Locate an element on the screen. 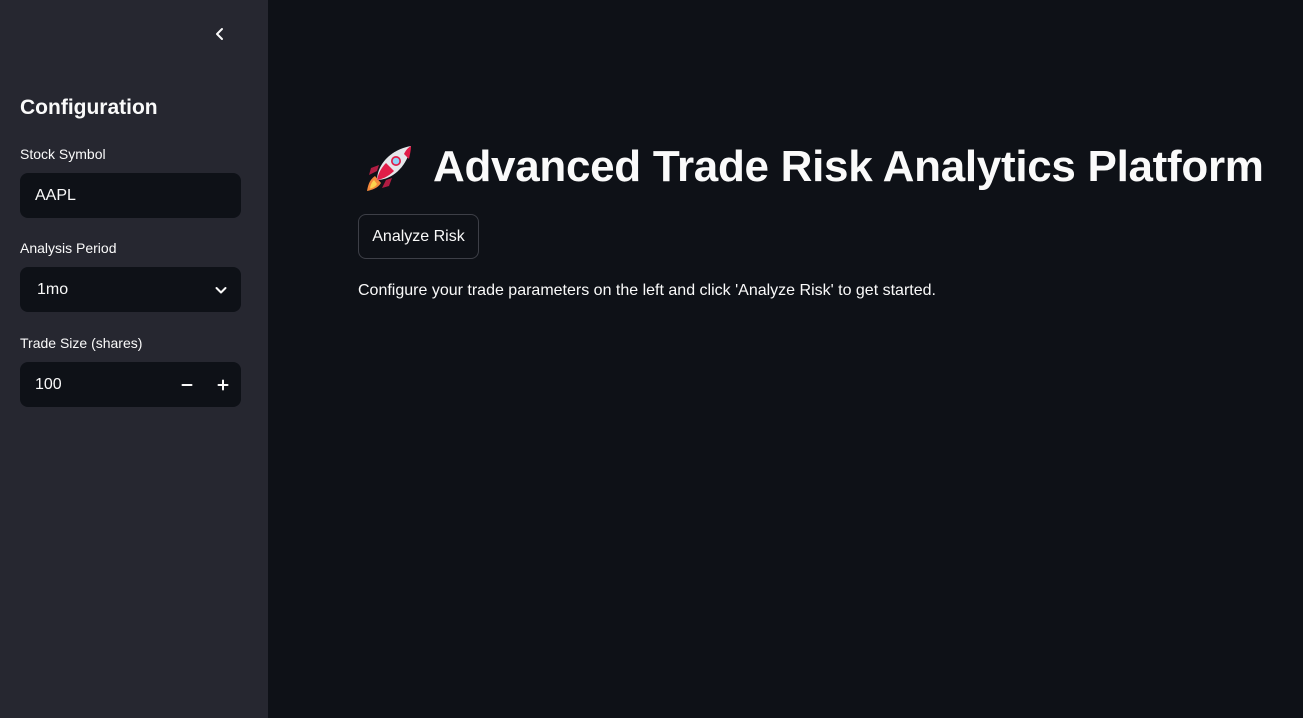 Image resolution: width=1303 pixels, height=718 pixels. chevron-left-icon is located at coordinates (219, 34).